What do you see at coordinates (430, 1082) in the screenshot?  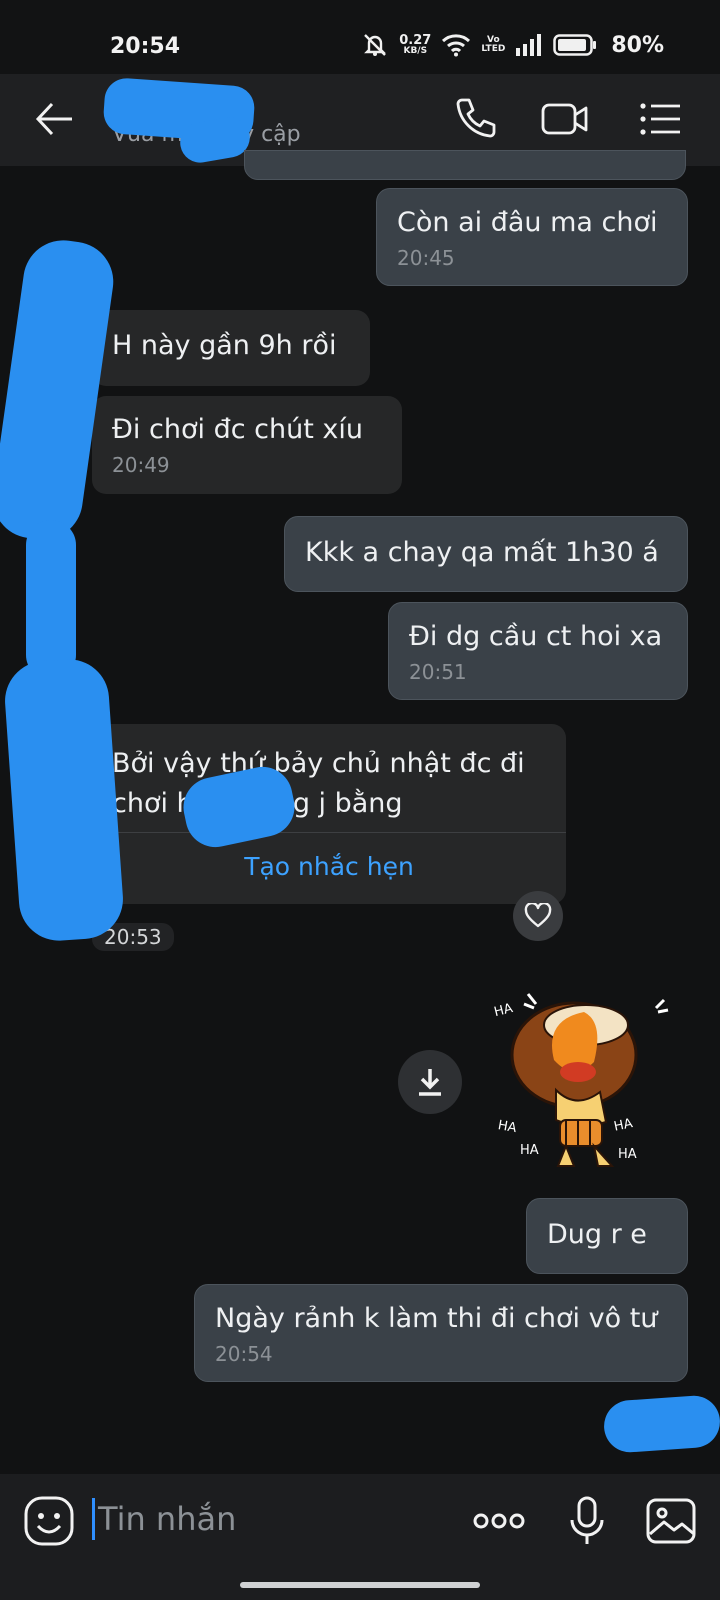 I see `download-icon` at bounding box center [430, 1082].